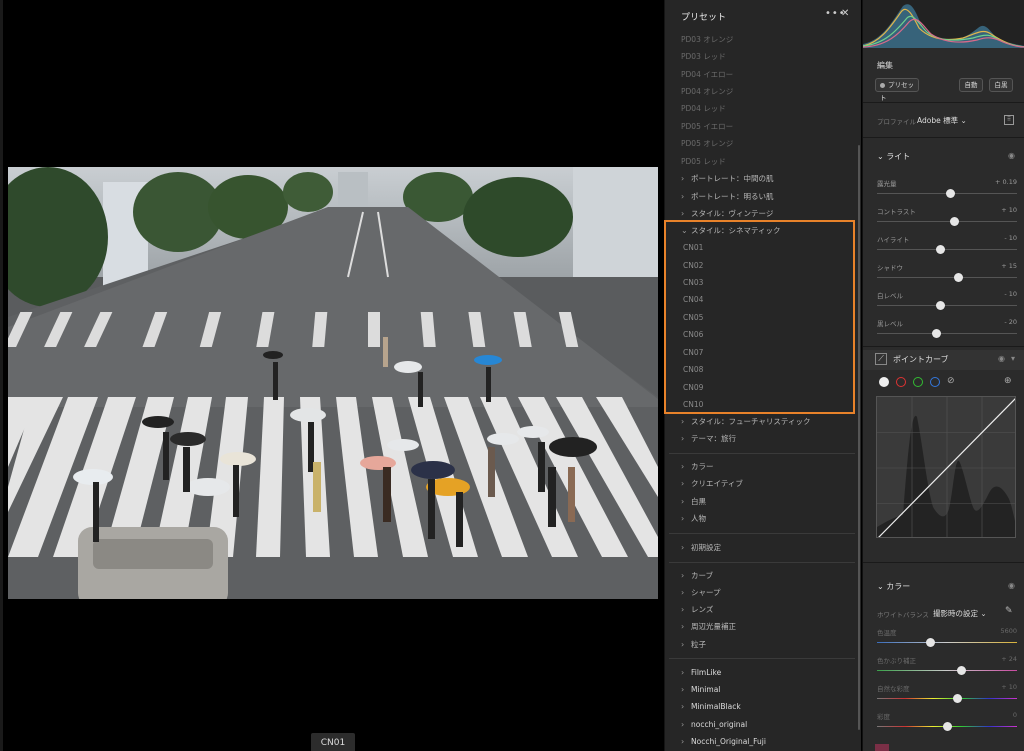 The width and height of the screenshot is (1024, 751). Describe the element at coordinates (947, 697) in the screenshot. I see `slider-vibrance: 自然な彩度 + 10` at that location.